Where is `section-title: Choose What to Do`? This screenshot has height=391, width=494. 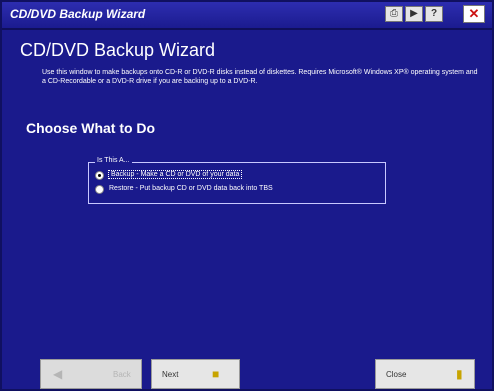 section-title: Choose What to Do is located at coordinates (91, 128).